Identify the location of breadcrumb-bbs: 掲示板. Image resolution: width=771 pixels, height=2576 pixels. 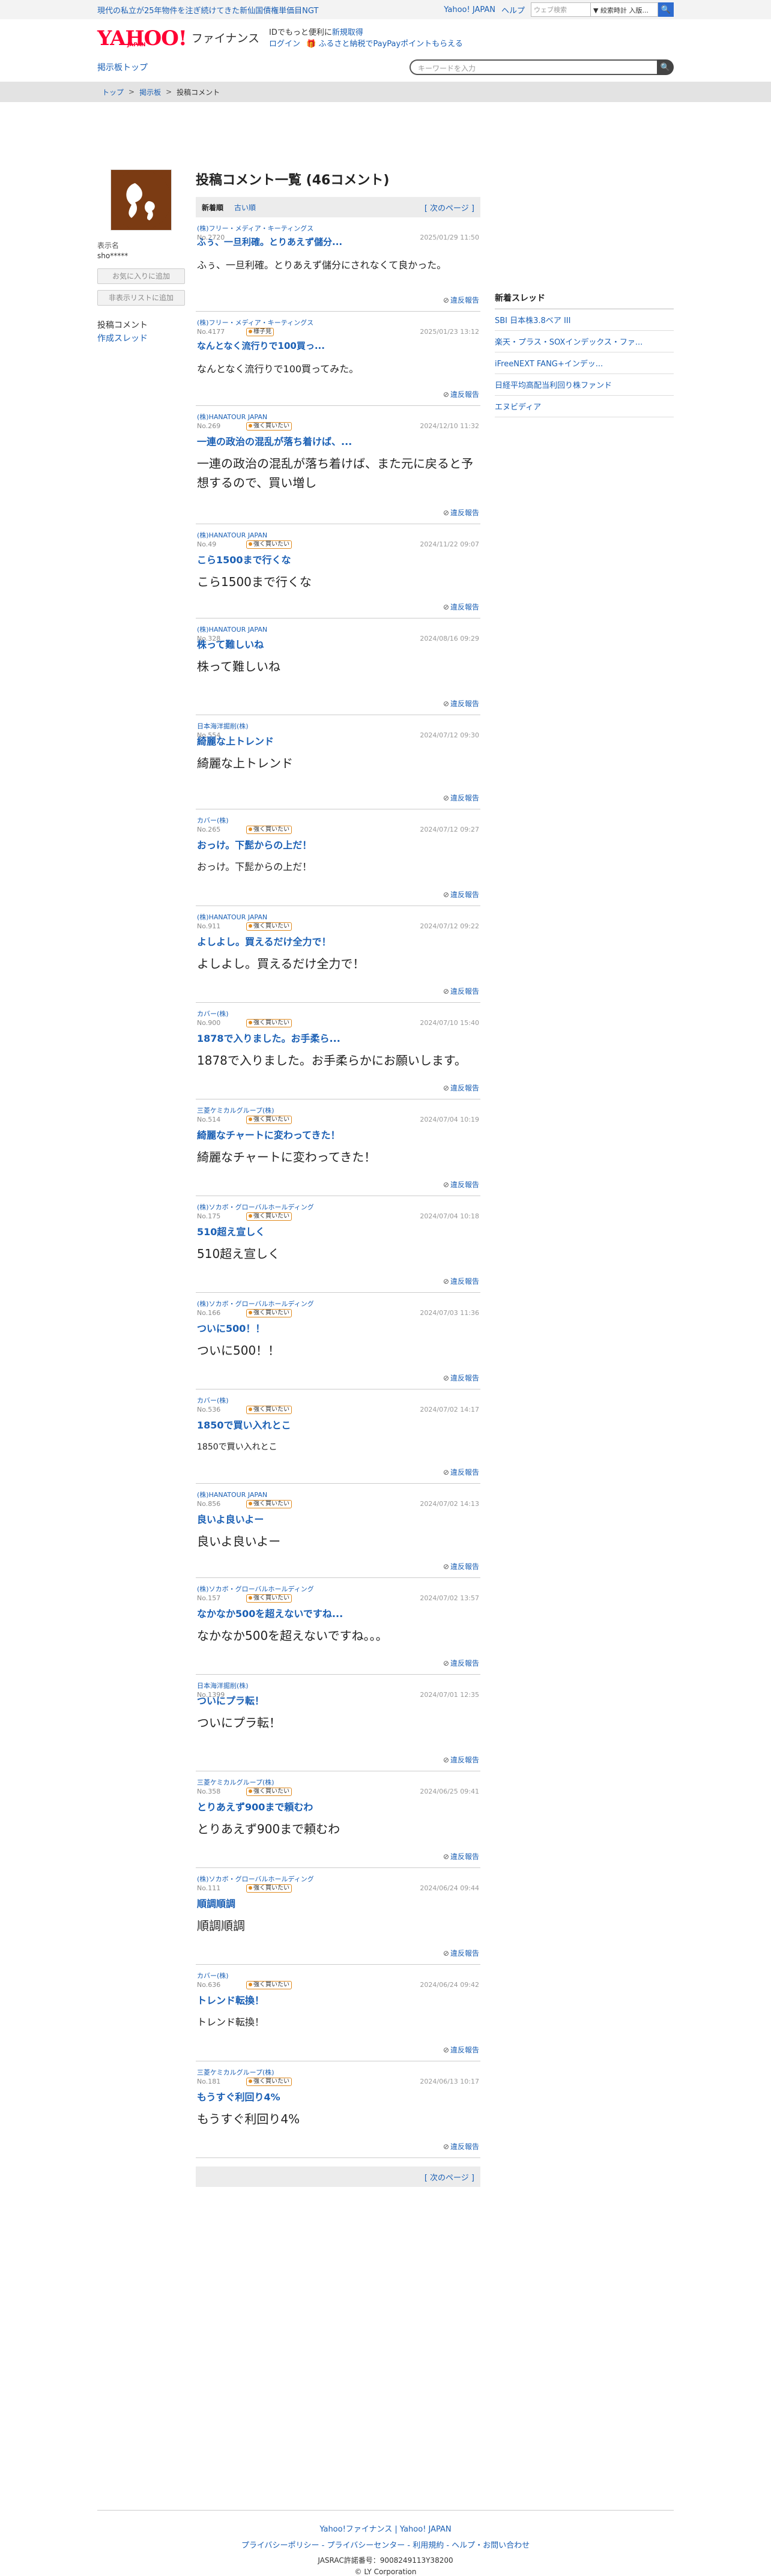
(150, 92).